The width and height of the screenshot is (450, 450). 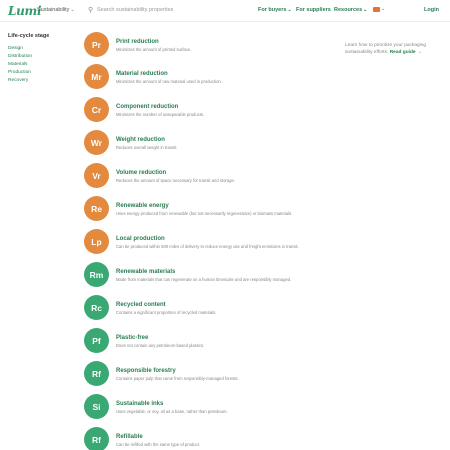 What do you see at coordinates (145, 272) in the screenshot?
I see `property-title: Renewable materials` at bounding box center [145, 272].